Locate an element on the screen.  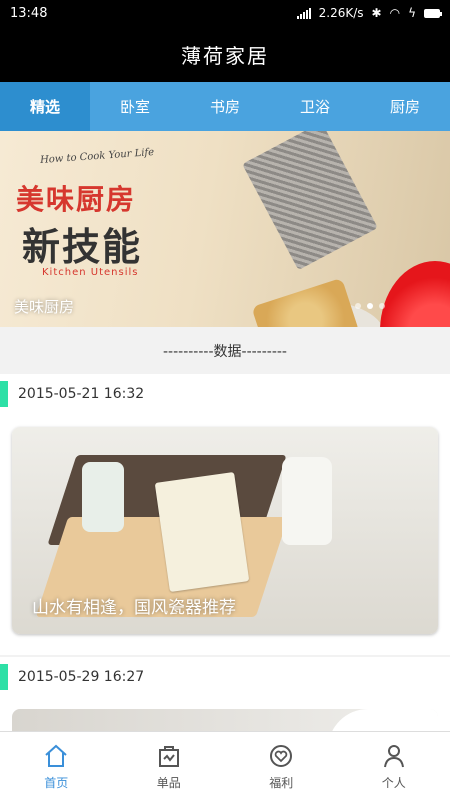
nav-label: 单品 is located at coordinates (168, 783).